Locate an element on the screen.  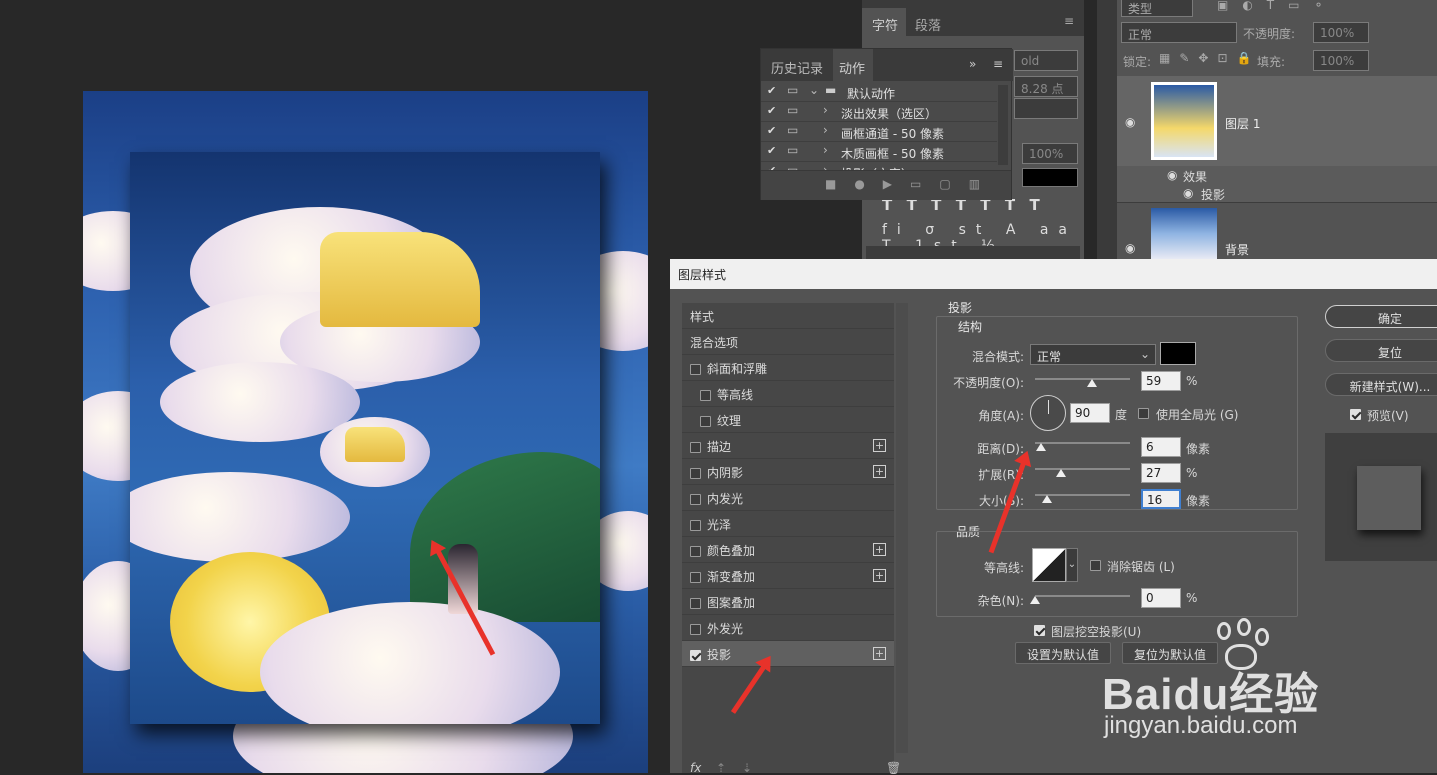
tab-actions: 动作 is located at coordinates (852, 67).